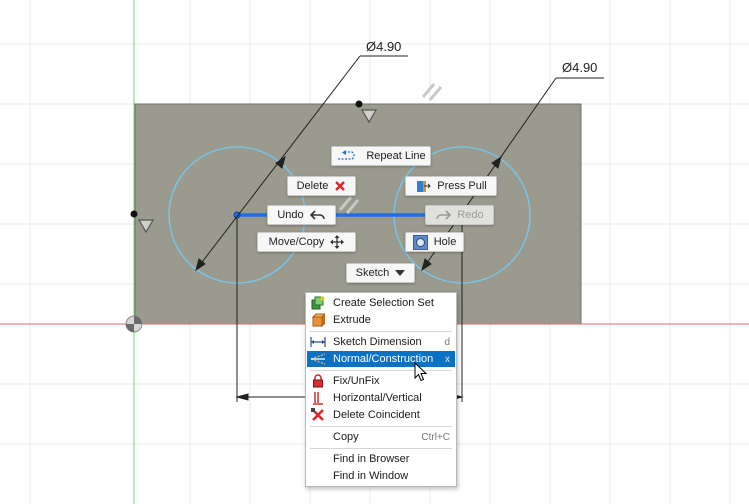  What do you see at coordinates (445, 242) in the screenshot?
I see `hole-label: Hole` at bounding box center [445, 242].